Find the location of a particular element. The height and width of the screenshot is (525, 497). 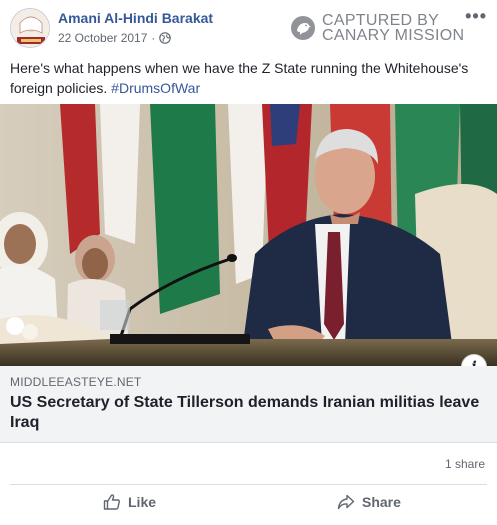

link-domain: MIDDLEEASTEYE.NET is located at coordinates (76, 382).